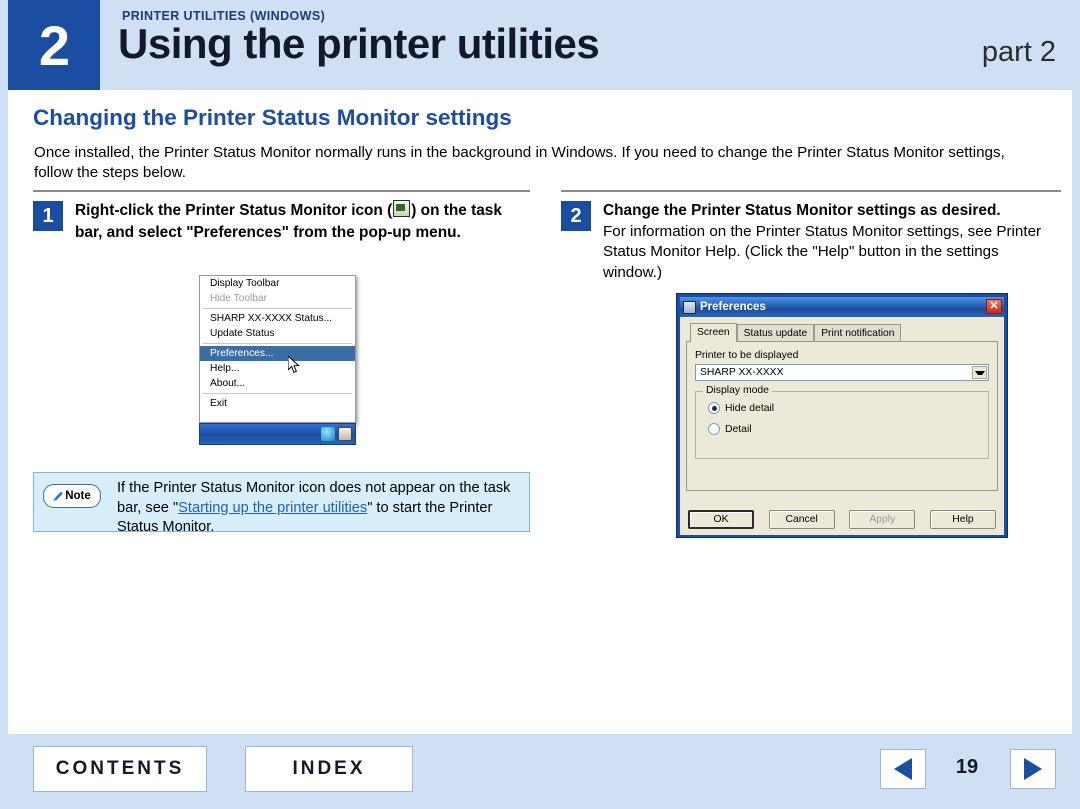  What do you see at coordinates (120, 769) in the screenshot?
I see `contents-button: CONTENTS` at bounding box center [120, 769].